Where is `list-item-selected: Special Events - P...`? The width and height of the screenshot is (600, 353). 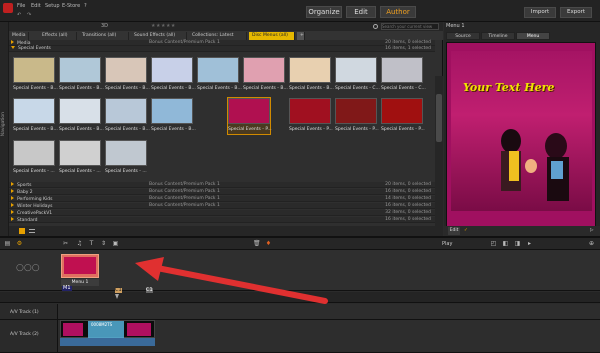
list-item-selected: Special Events - P... is located at coordinates (249, 116).